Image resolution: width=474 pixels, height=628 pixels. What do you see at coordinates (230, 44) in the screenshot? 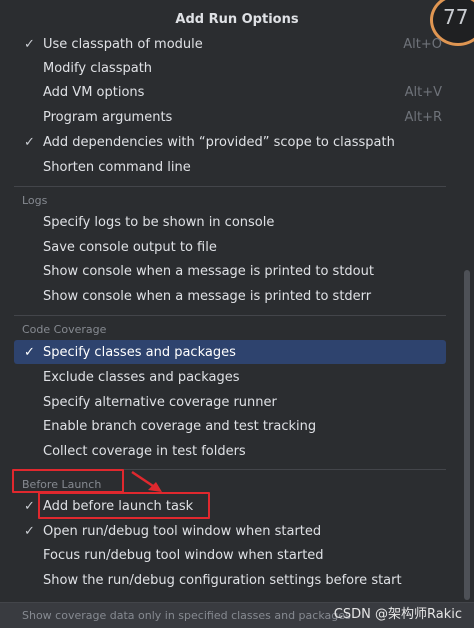
I see `option-use-classpath-of-module: ✓ Use classpath of module Alt+O` at bounding box center [230, 44].